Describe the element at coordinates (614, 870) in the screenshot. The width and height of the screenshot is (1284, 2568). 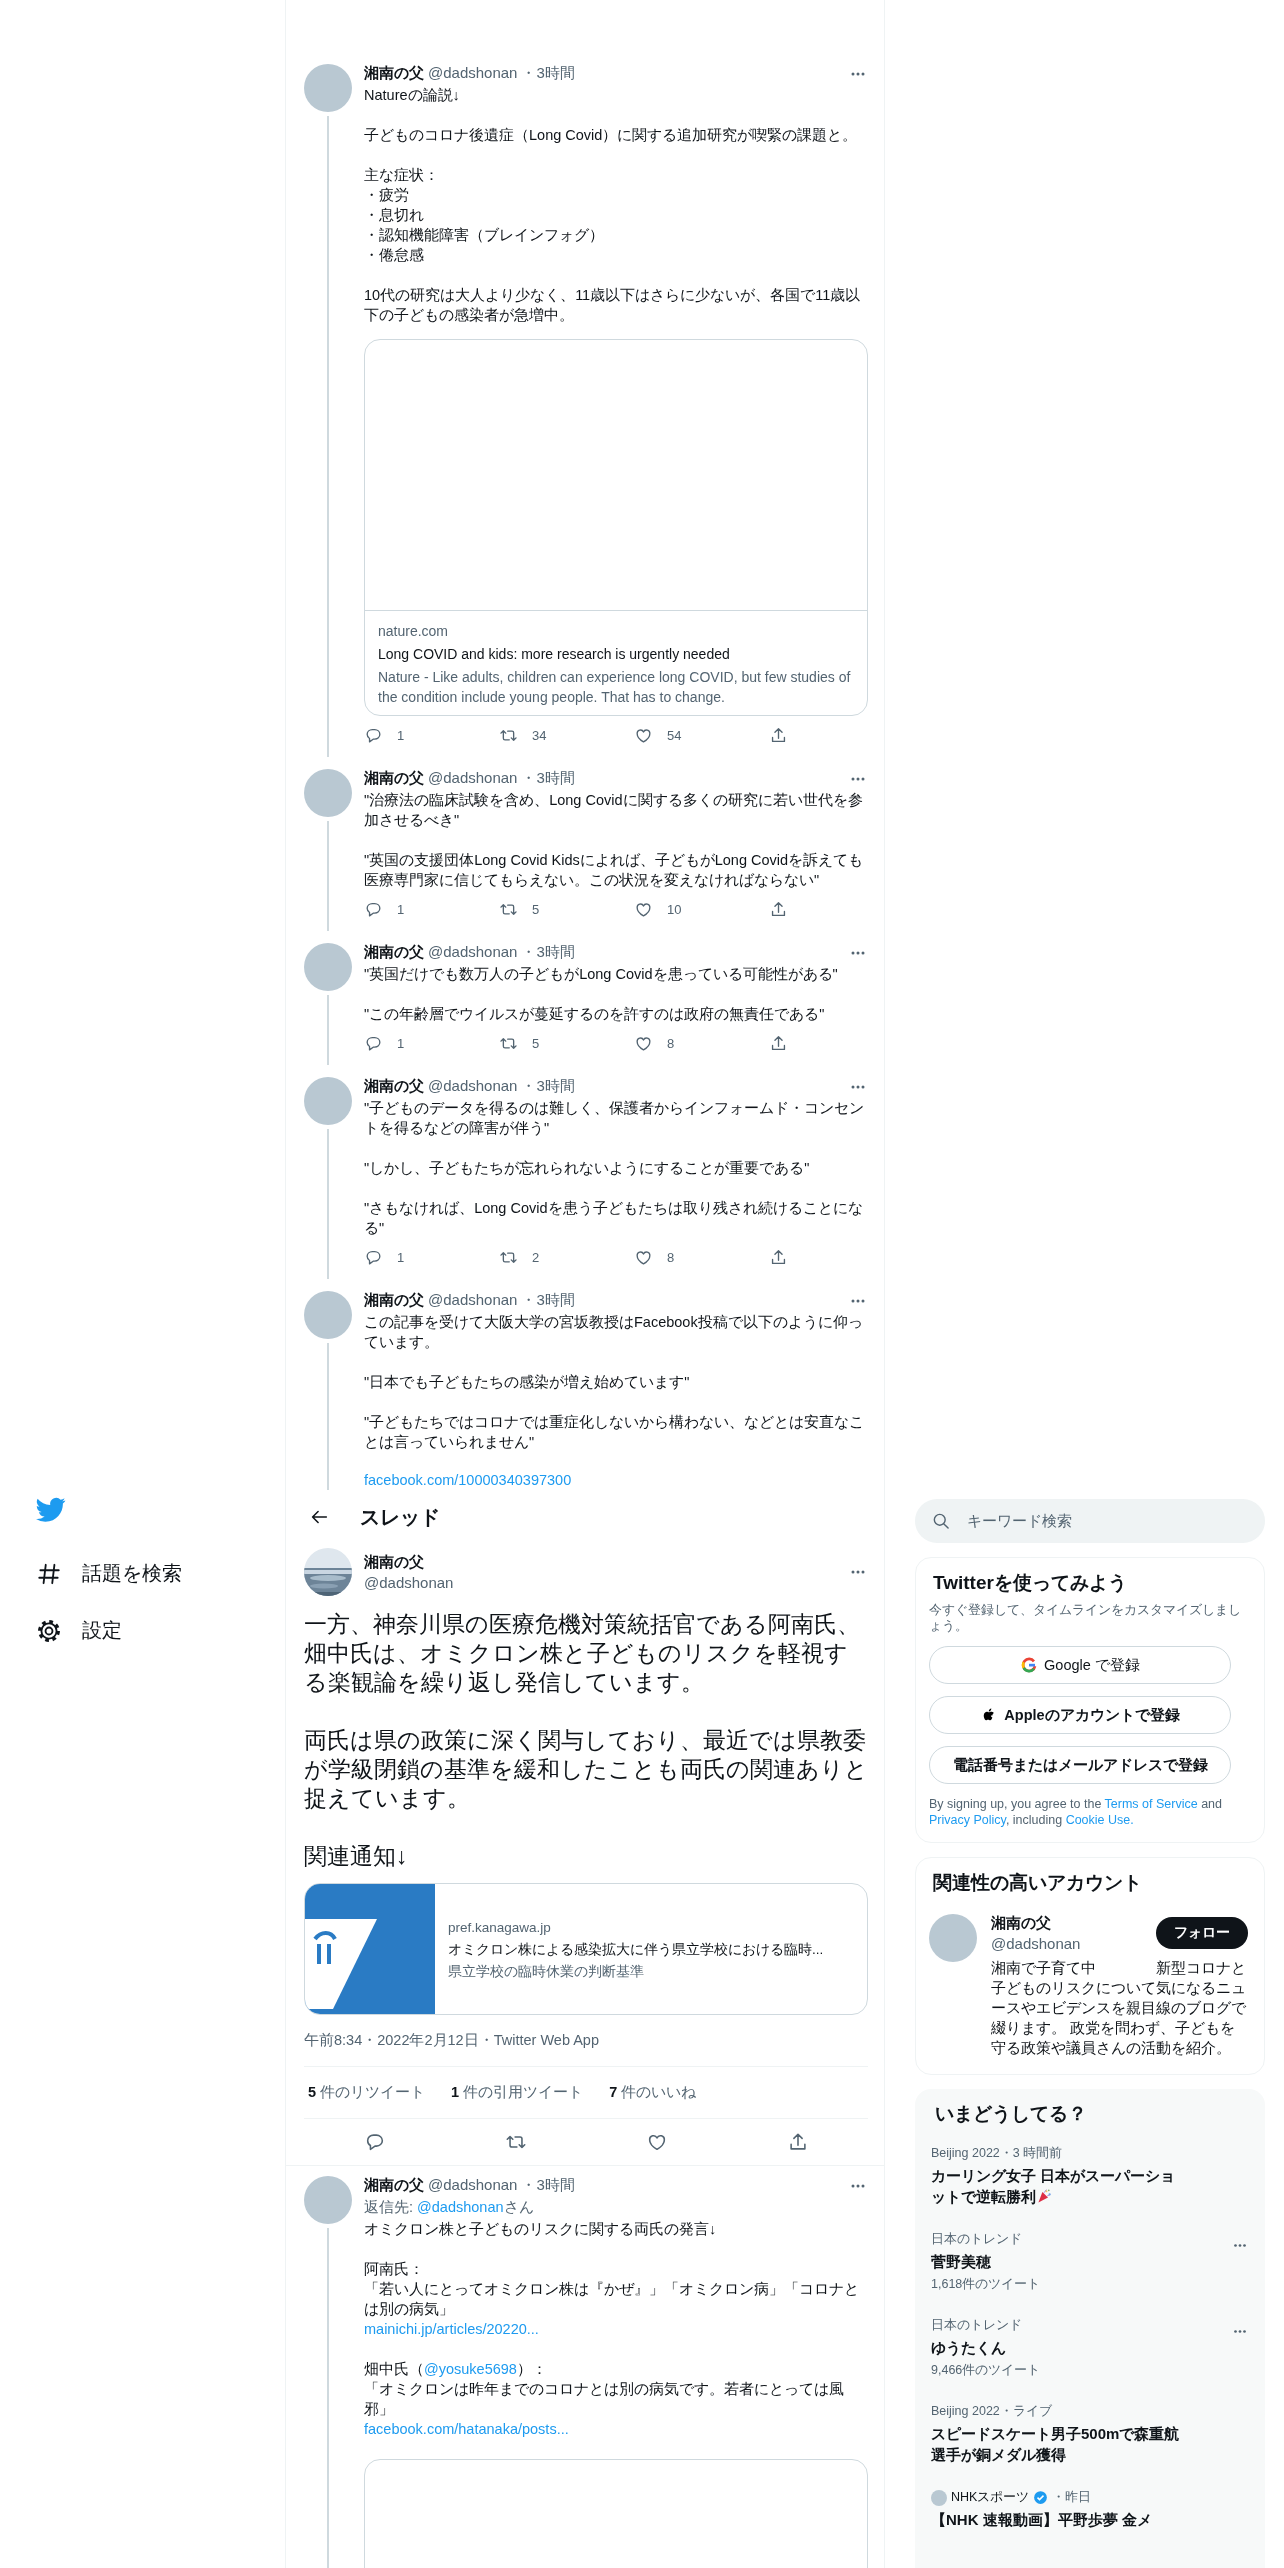
I see `tweet-text: "英国の支援団体Long Covid Kidsによれば、子どもがLong Covidを訴えても医療専門家に信じてもらえない。この状況を変えなければならない"` at that location.